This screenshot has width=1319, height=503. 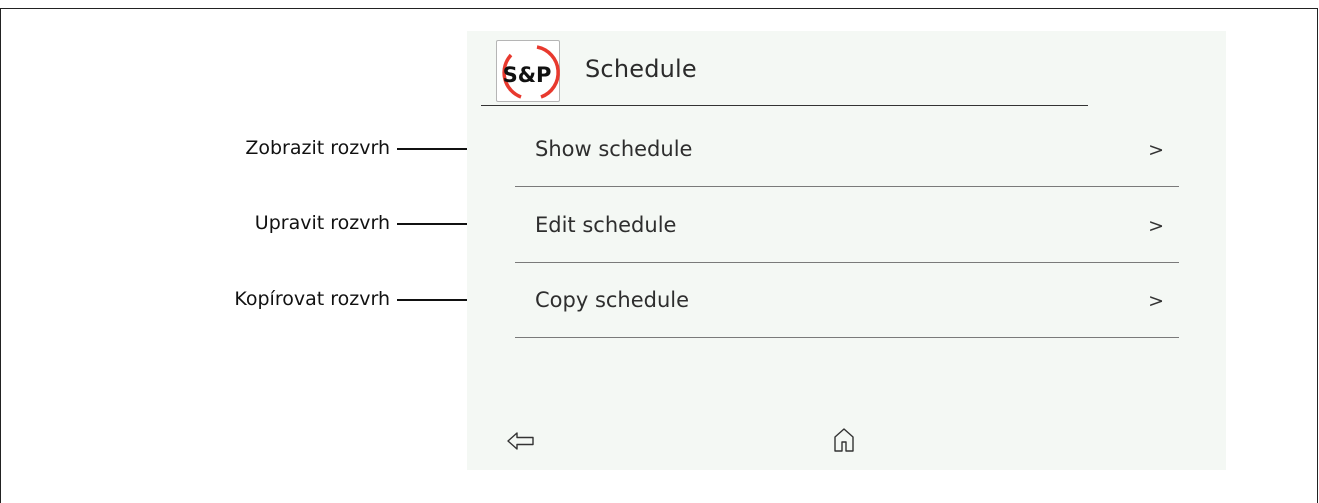 What do you see at coordinates (614, 149) in the screenshot?
I see `menu-item-label: Show schedule` at bounding box center [614, 149].